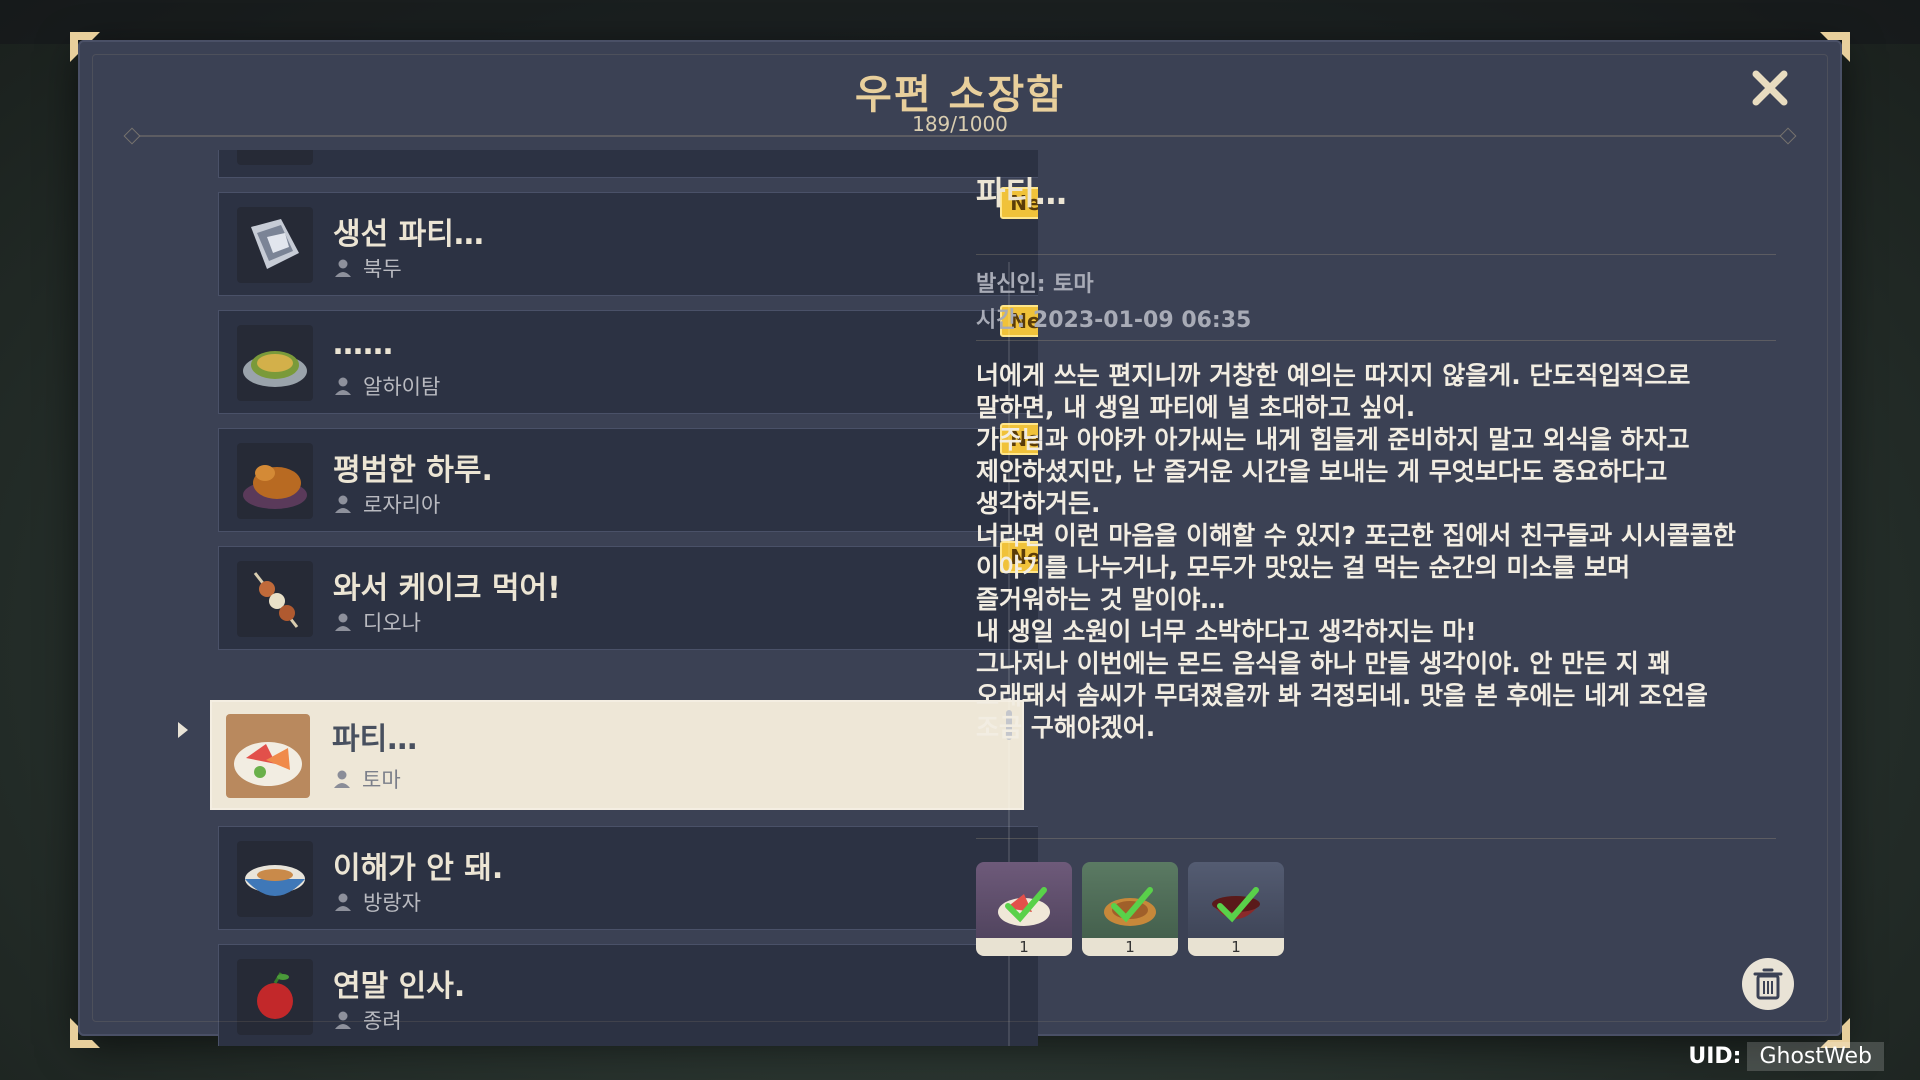 The image size is (1920, 1080). Describe the element at coordinates (275, 363) in the screenshot. I see `omelette-dish-icon` at that location.